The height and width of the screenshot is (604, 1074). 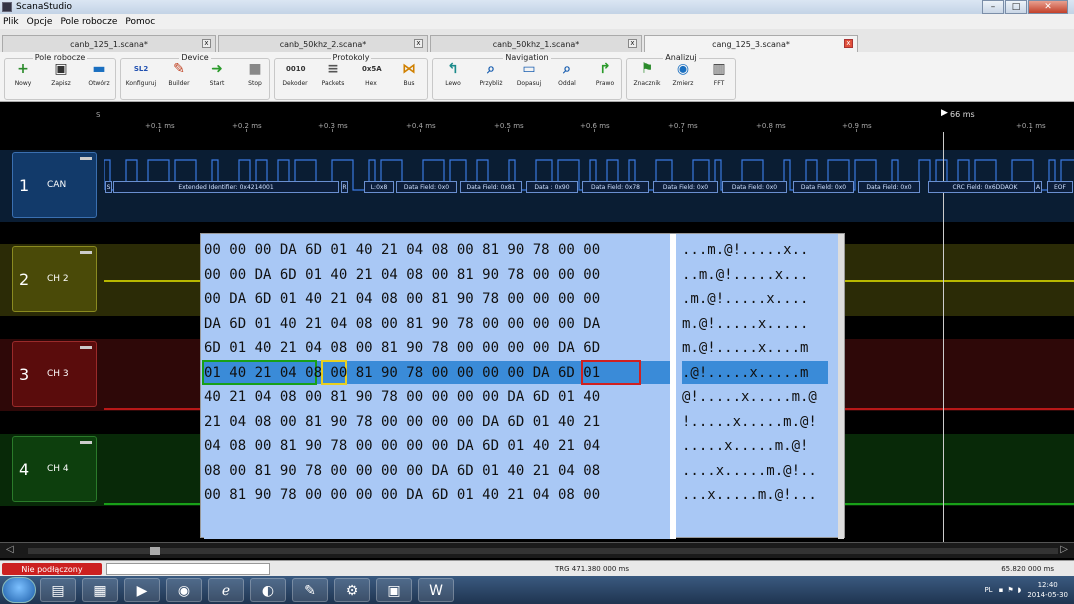 I want to click on ascii-row: @!.....x.....m.@, so click(x=749, y=397).